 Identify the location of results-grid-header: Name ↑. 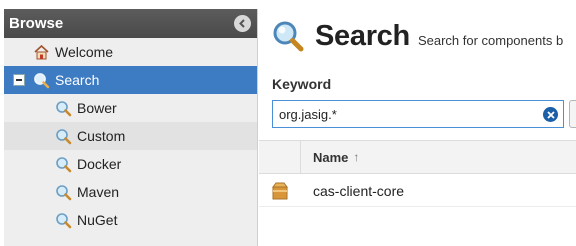
(417, 157).